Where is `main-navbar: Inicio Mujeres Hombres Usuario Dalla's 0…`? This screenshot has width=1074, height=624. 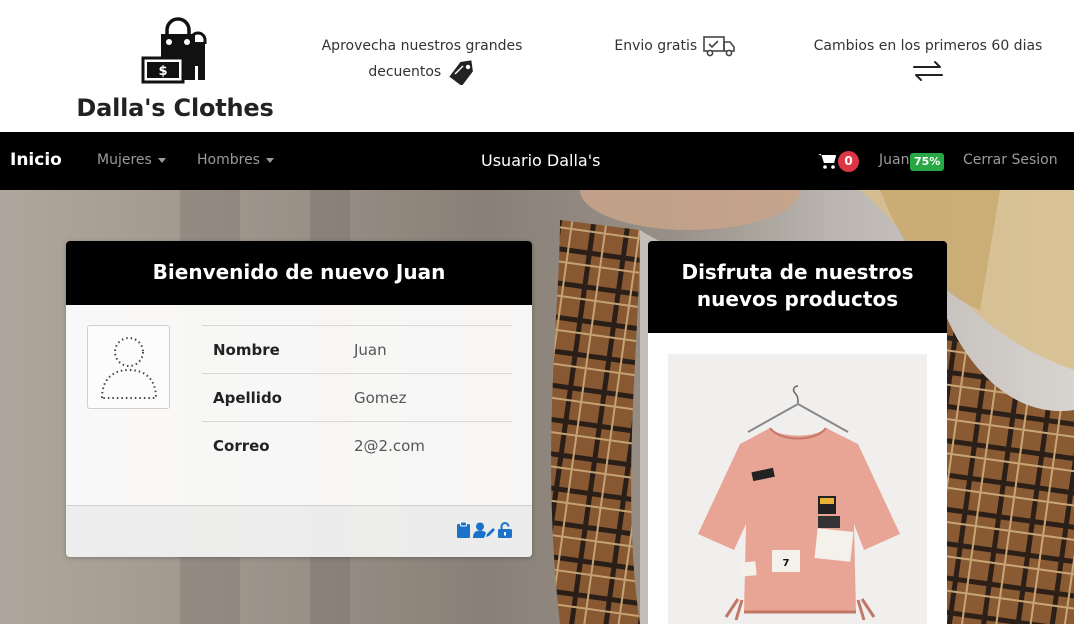
main-navbar: Inicio Mujeres Hombres Usuario Dalla's 0… is located at coordinates (537, 161).